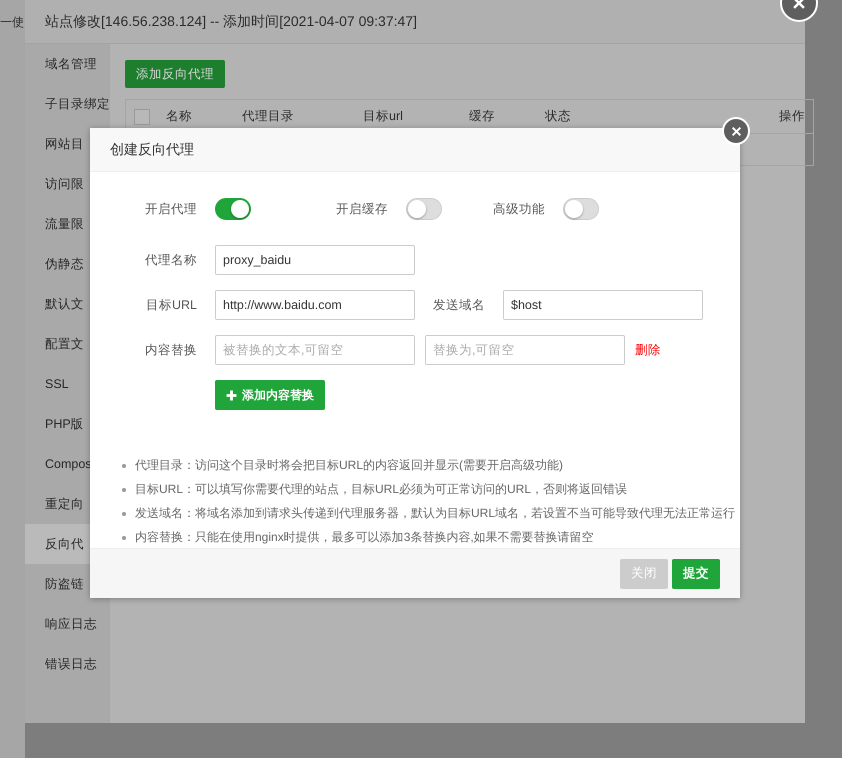  What do you see at coordinates (268, 116) in the screenshot?
I see `column-header: 代理目录` at bounding box center [268, 116].